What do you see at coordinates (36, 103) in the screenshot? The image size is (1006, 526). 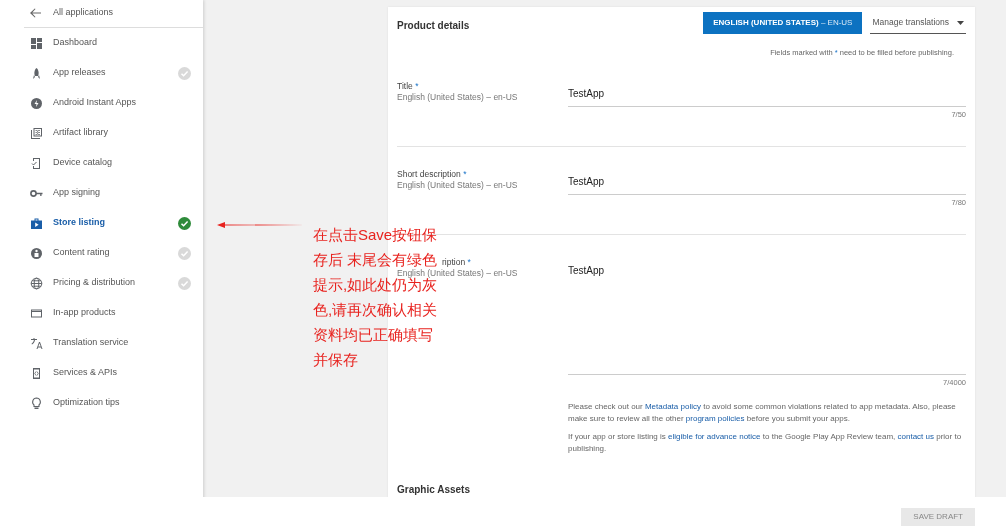 I see `bolt-icon` at bounding box center [36, 103].